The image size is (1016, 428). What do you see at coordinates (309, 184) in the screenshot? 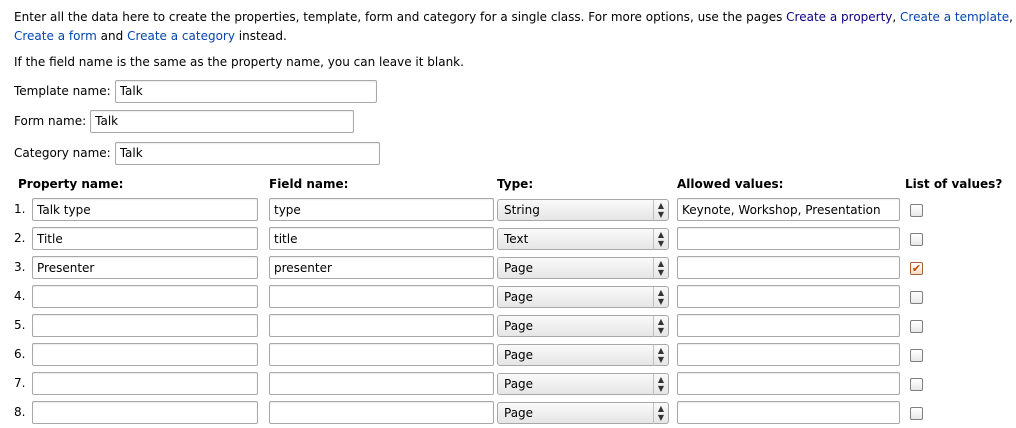
I see `field-name-header: Field name:` at bounding box center [309, 184].